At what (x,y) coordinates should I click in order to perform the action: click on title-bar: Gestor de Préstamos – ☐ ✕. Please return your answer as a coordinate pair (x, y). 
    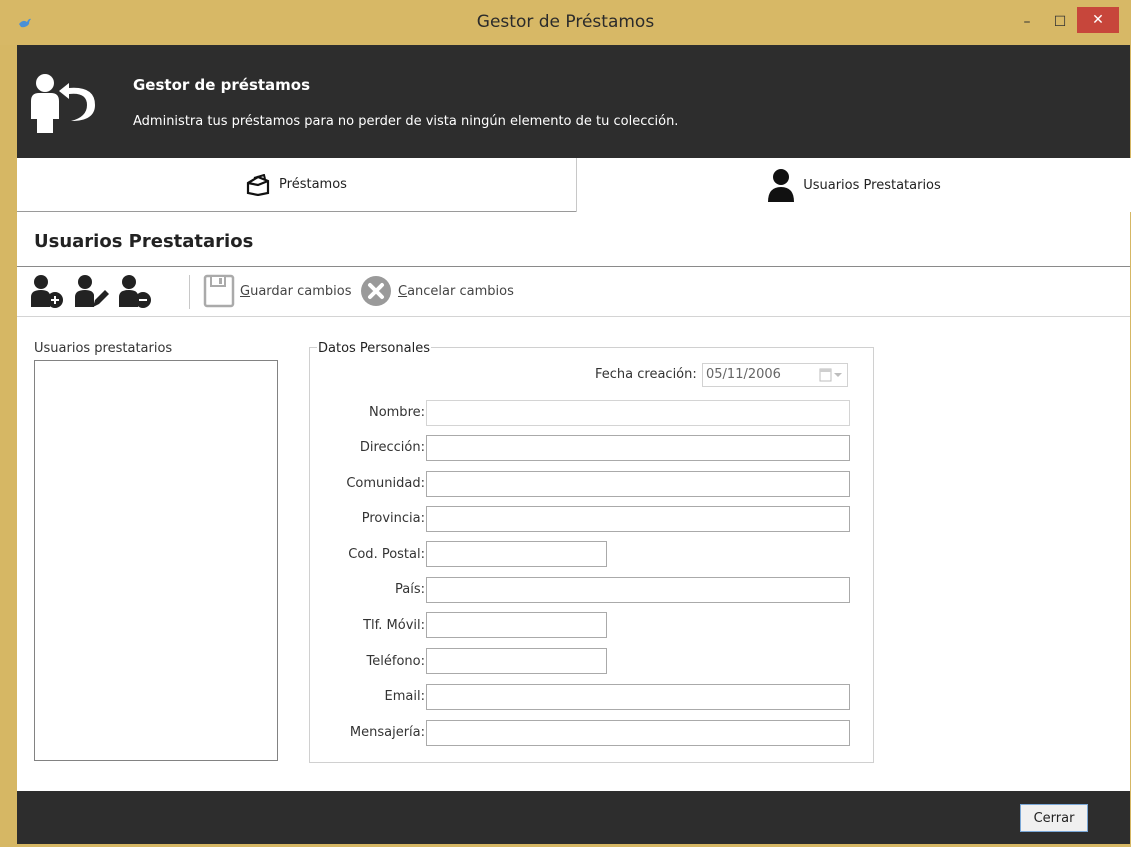
    Looking at the image, I should click on (565, 22).